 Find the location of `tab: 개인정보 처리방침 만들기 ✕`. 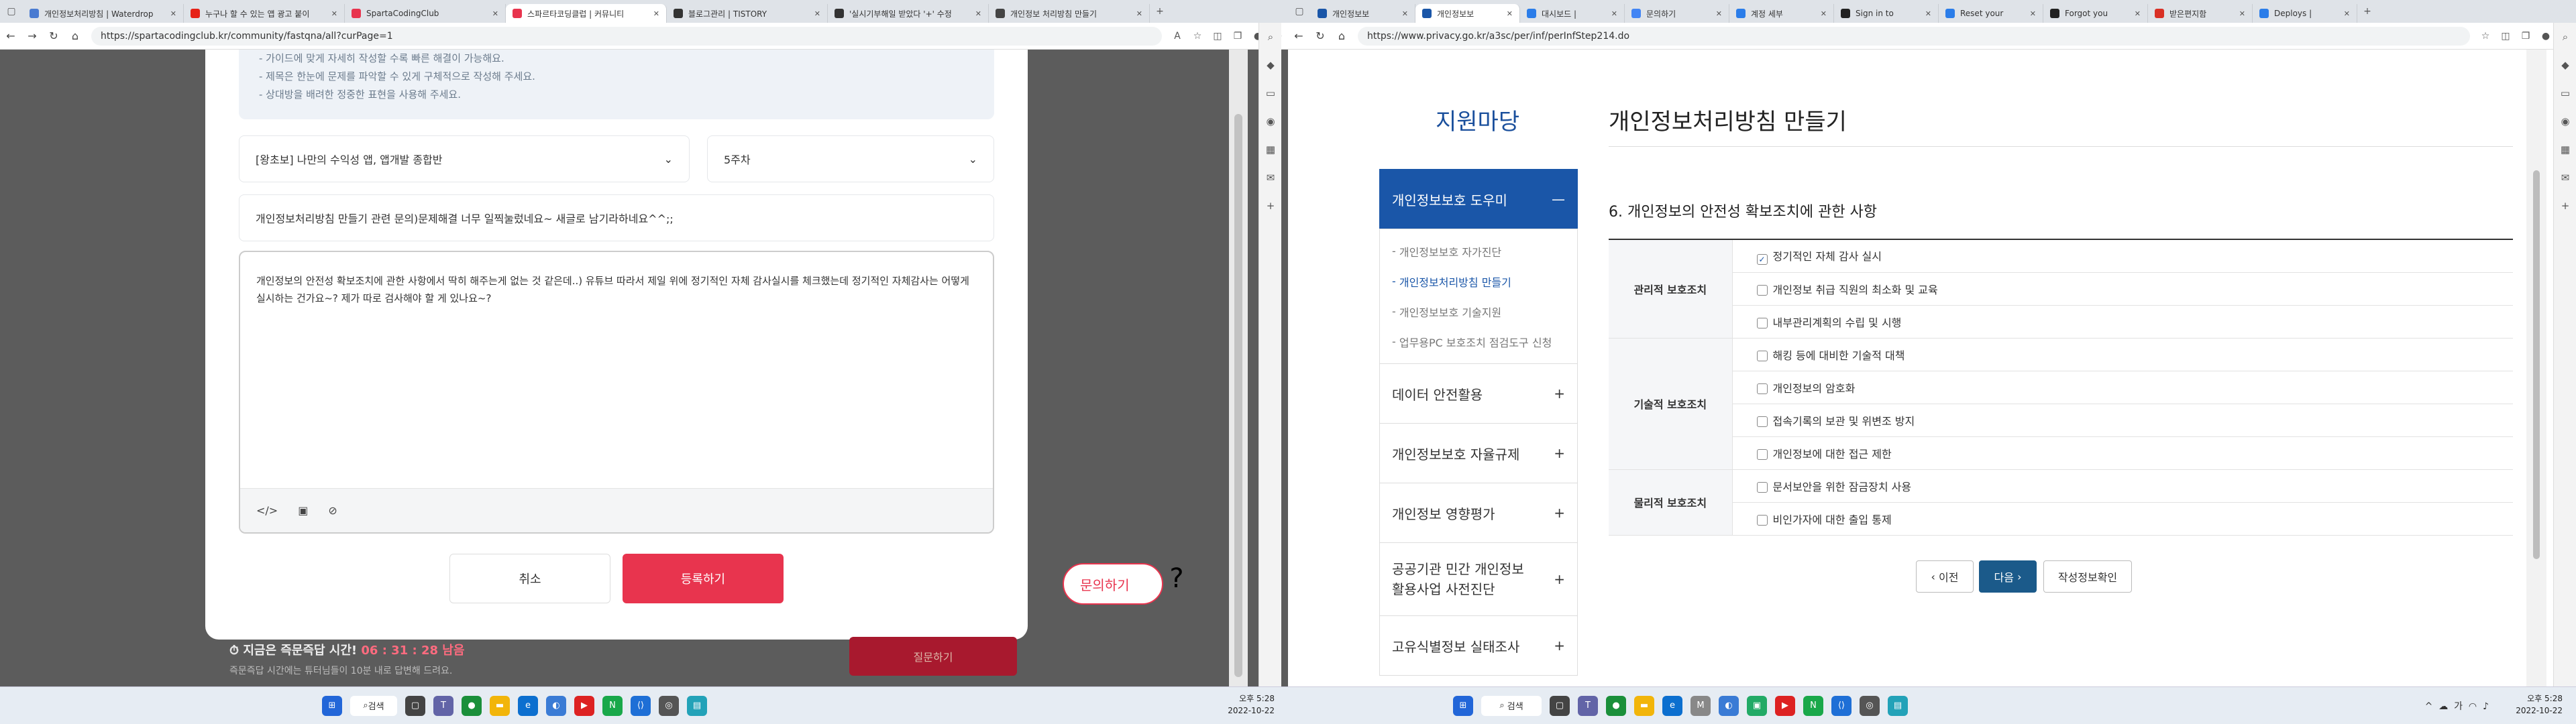

tab: 개인정보 처리방침 만들기 ✕ is located at coordinates (1069, 13).